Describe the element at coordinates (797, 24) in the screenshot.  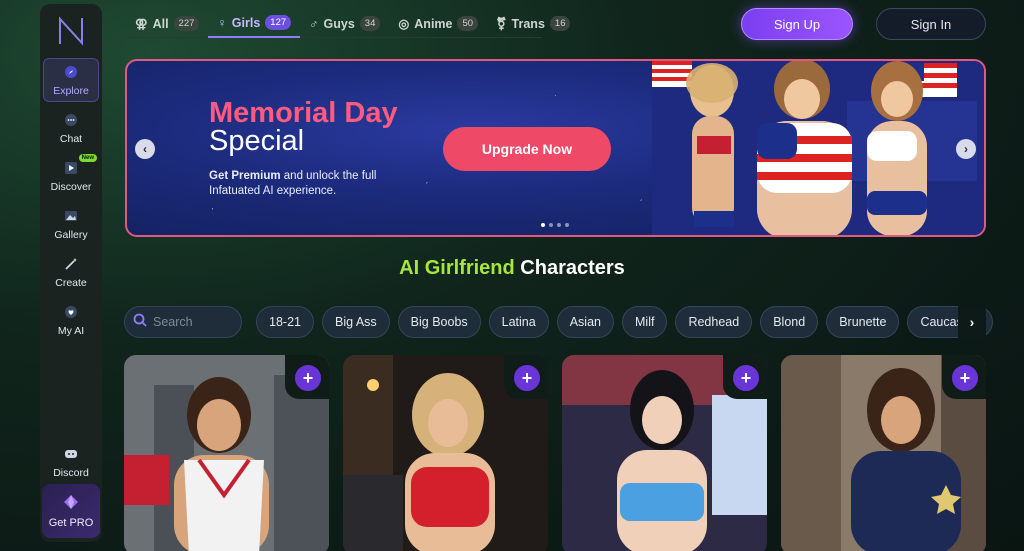
I see `sign-up-button: Sign Up` at that location.